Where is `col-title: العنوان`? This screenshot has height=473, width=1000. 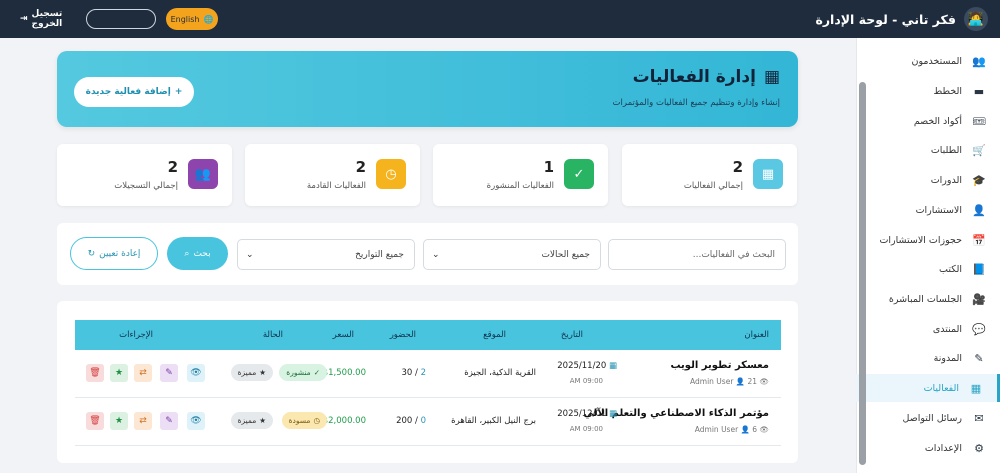 col-title: العنوان is located at coordinates (756, 335).